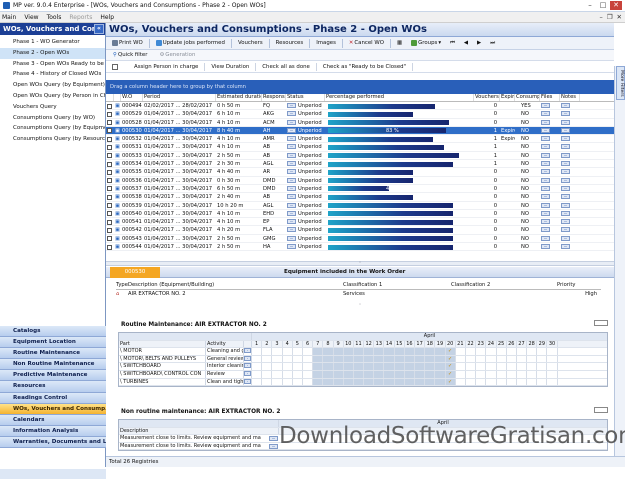 This screenshot has width=625, height=479. What do you see at coordinates (550, 97) in the screenshot?
I see `col-files: Files` at bounding box center [550, 97].